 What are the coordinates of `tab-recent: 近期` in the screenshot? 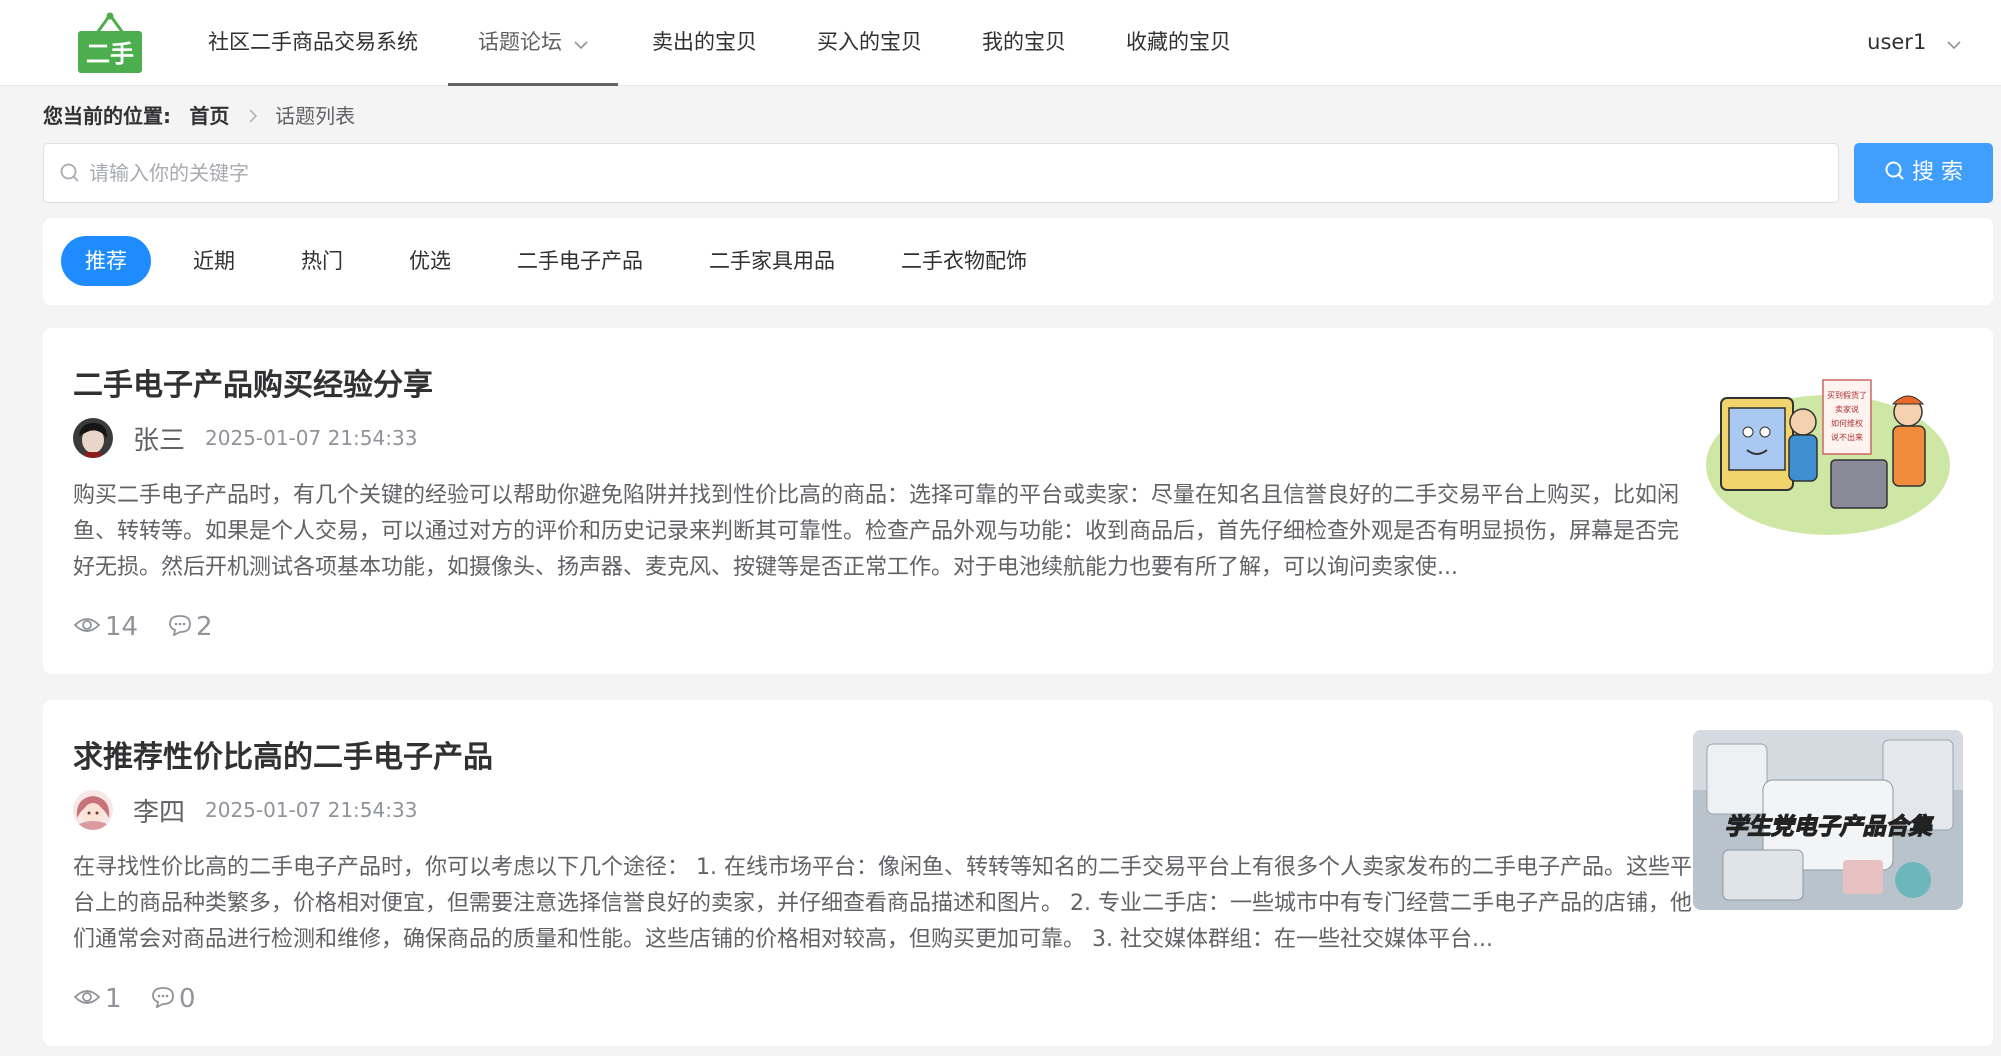 It's located at (214, 261).